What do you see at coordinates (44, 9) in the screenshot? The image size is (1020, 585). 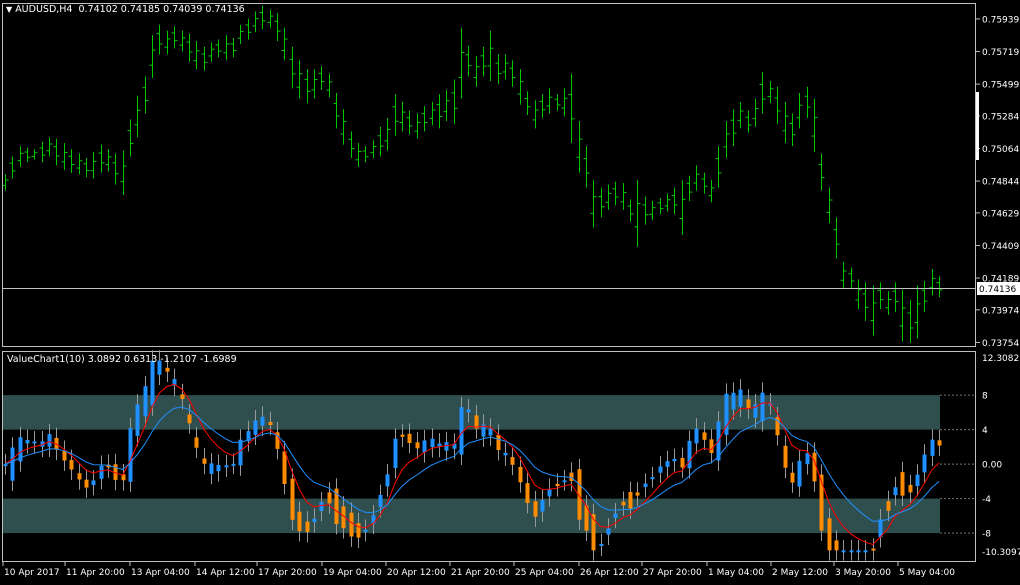 I see `symbol-timeframe-label: AUDUSD,H4` at bounding box center [44, 9].